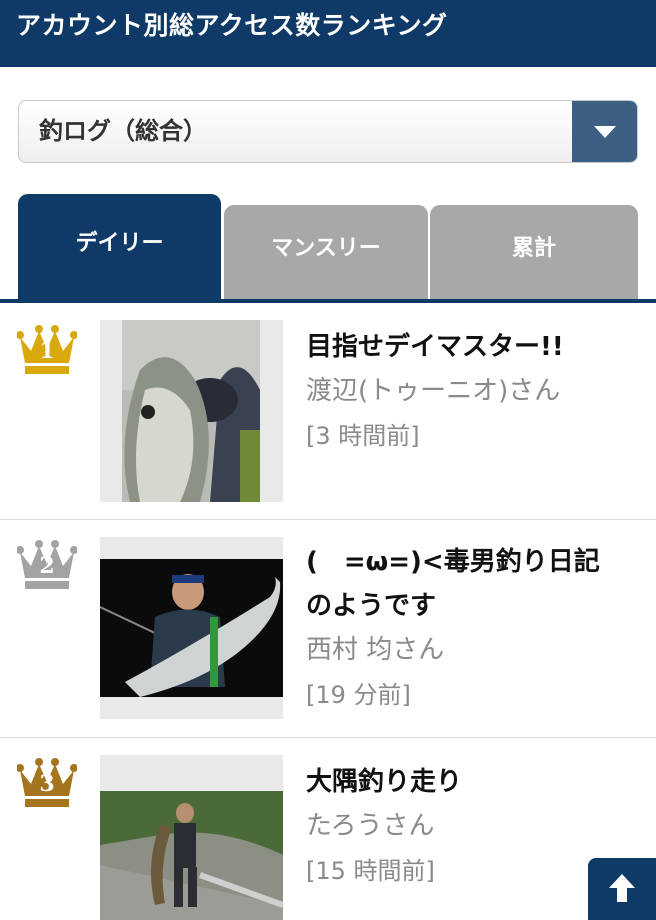 The image size is (656, 920). I want to click on tab-daily: デイリー, so click(119, 248).